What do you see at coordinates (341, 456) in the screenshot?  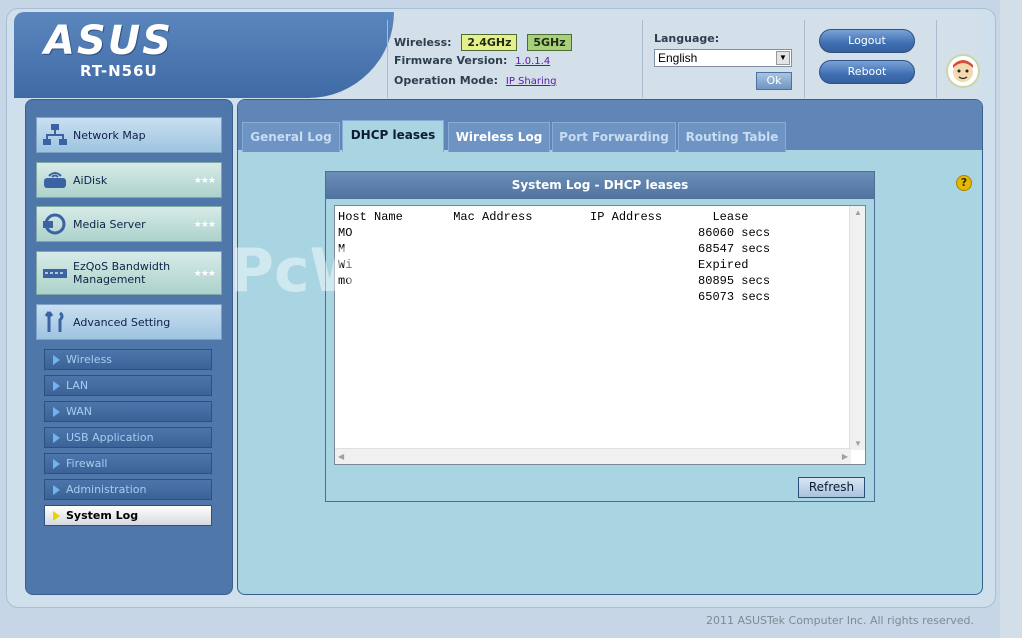 I see `scroll-left-icon: ◀` at bounding box center [341, 456].